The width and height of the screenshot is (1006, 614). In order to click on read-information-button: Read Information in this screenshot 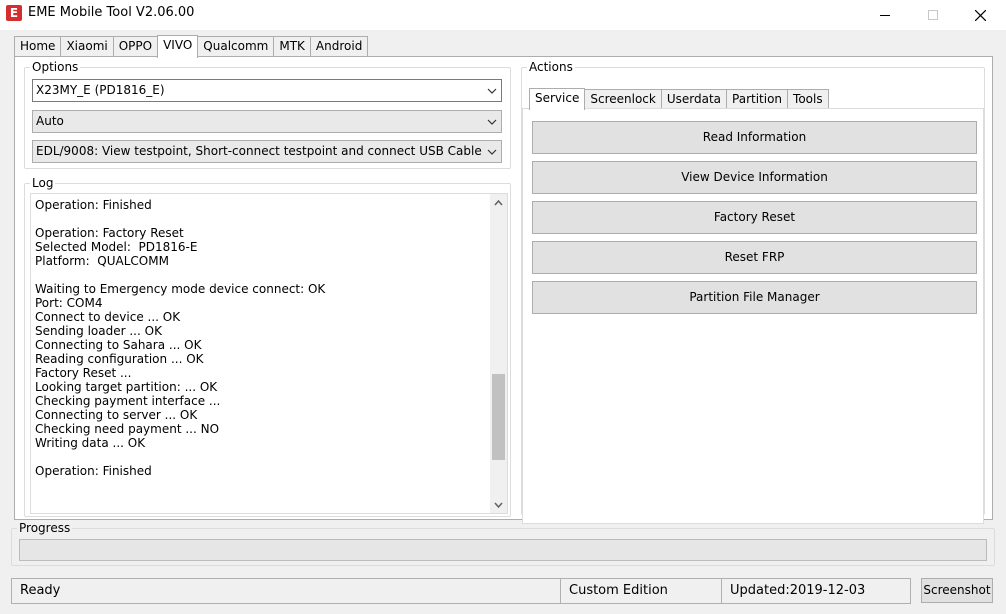, I will do `click(754, 137)`.